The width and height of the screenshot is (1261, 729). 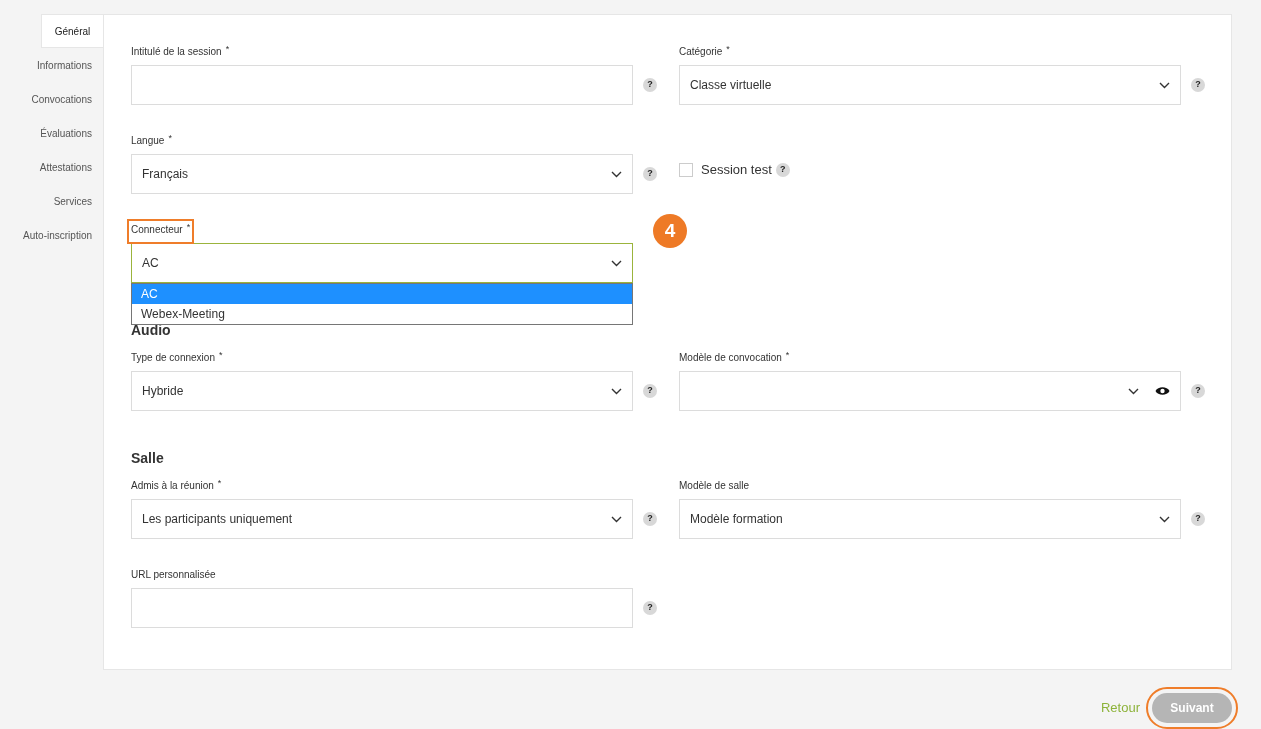 I want to click on nav-tab: Services, so click(x=51, y=201).